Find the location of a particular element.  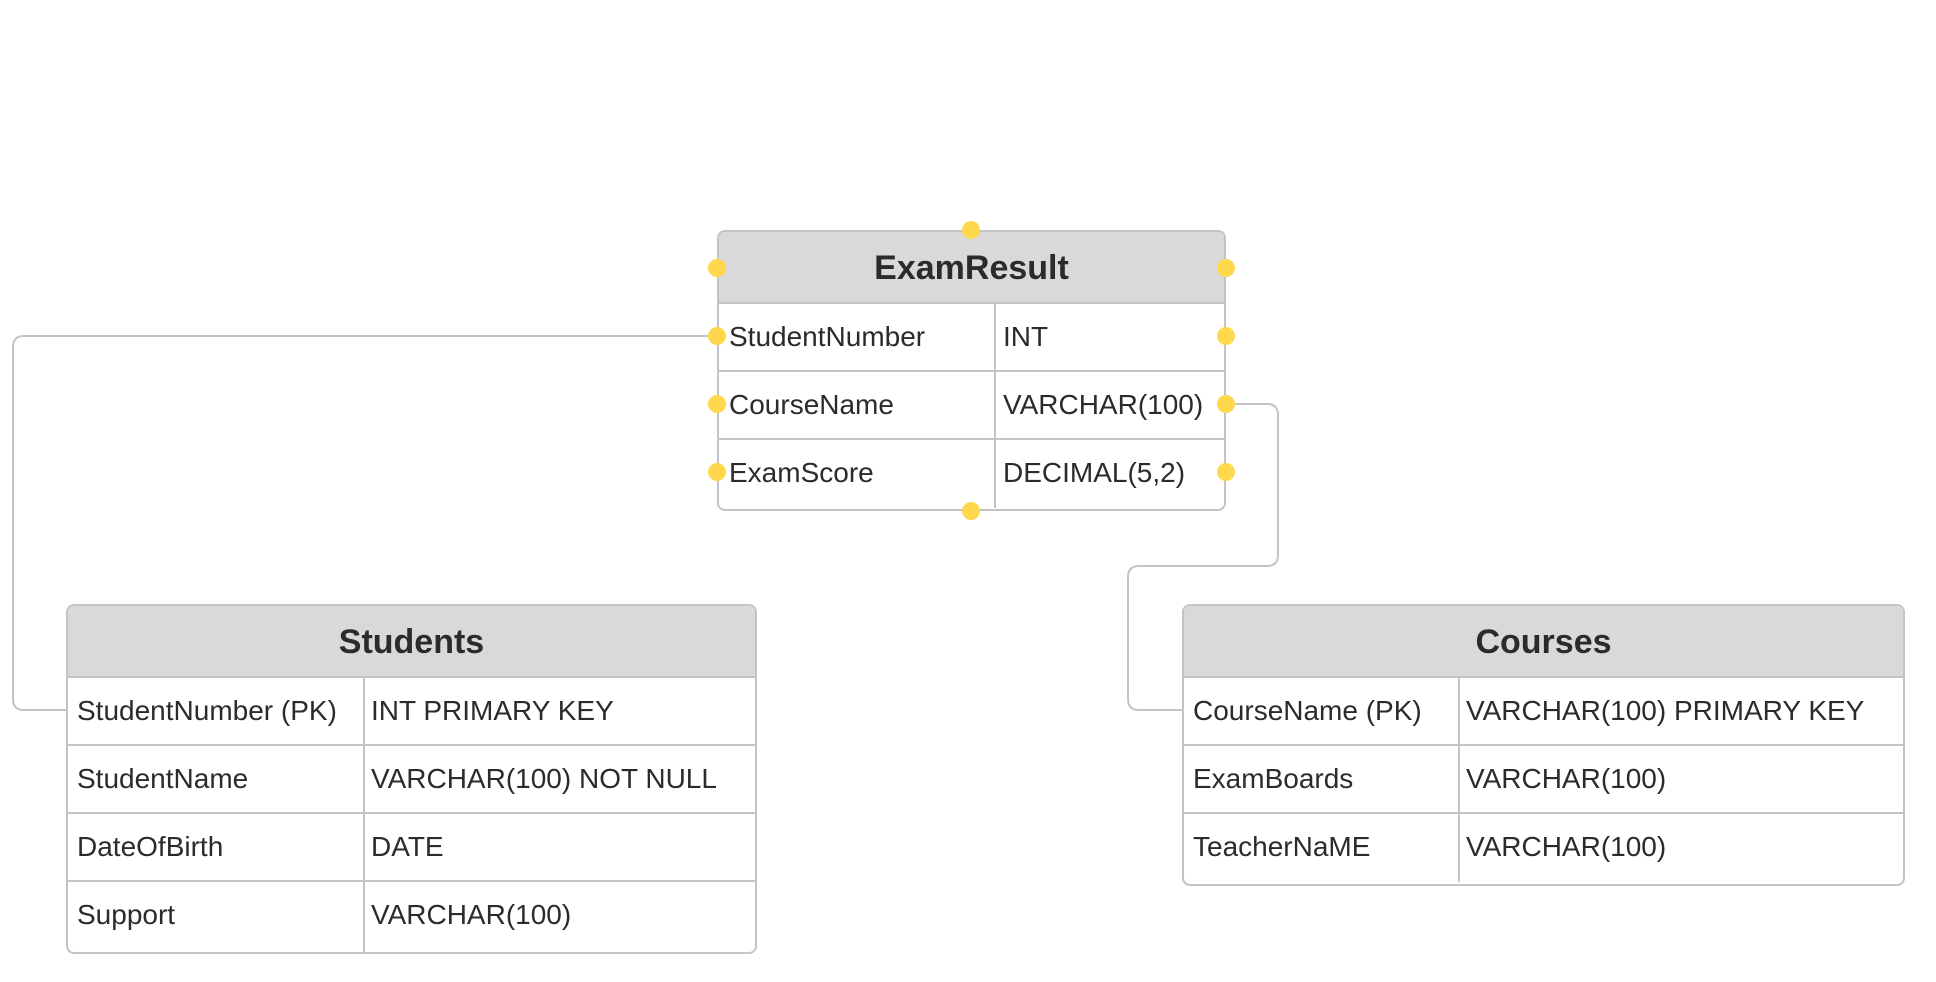

column-type: INT PRIMARY KEY is located at coordinates (492, 710).